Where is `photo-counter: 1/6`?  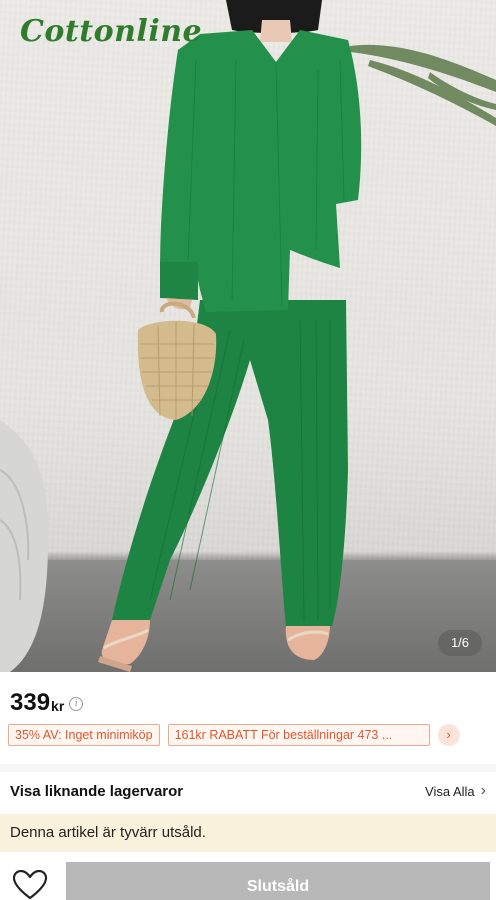
photo-counter: 1/6 is located at coordinates (460, 643).